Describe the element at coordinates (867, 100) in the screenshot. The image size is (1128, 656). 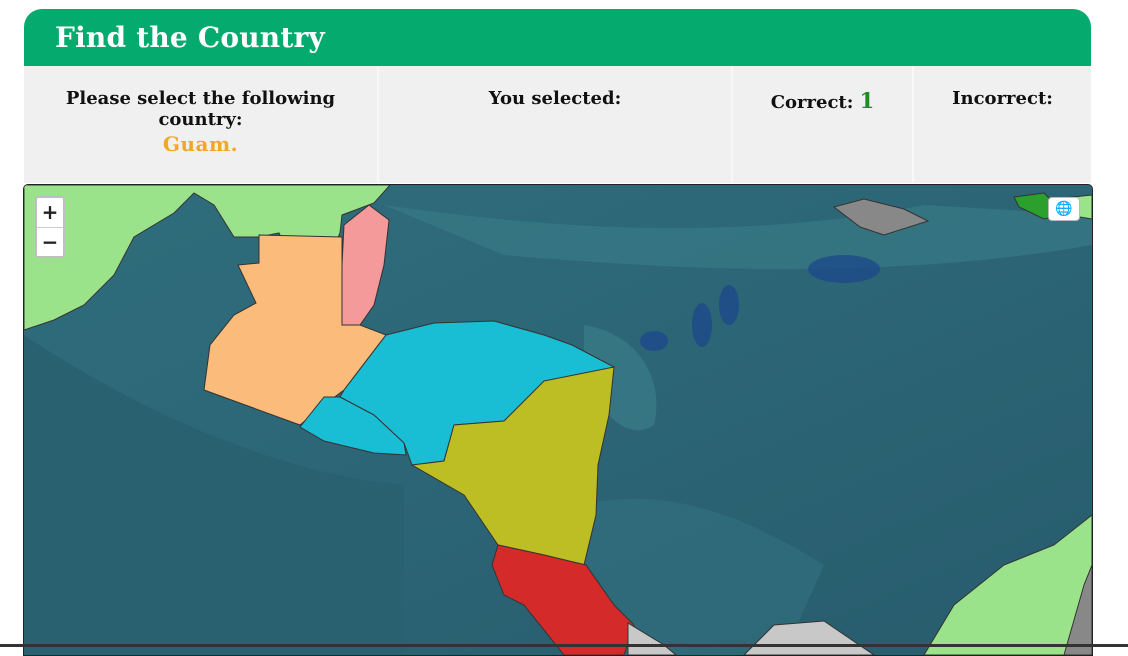
I see `correct-count: 1` at that location.